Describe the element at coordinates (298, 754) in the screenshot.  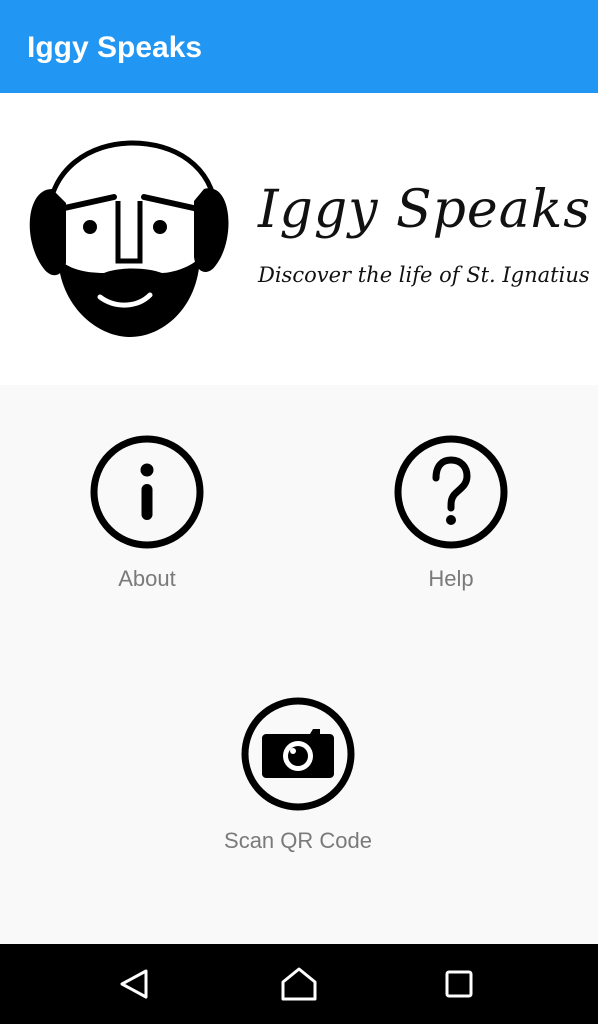
I see `camera-circle-icon` at that location.